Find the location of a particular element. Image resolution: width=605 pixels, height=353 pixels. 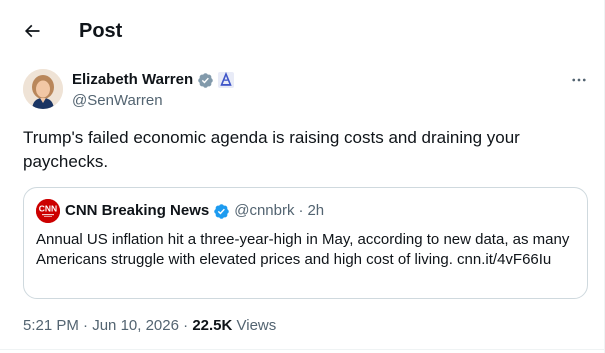

quoted-author-name: CNN Breaking News is located at coordinates (137, 210).